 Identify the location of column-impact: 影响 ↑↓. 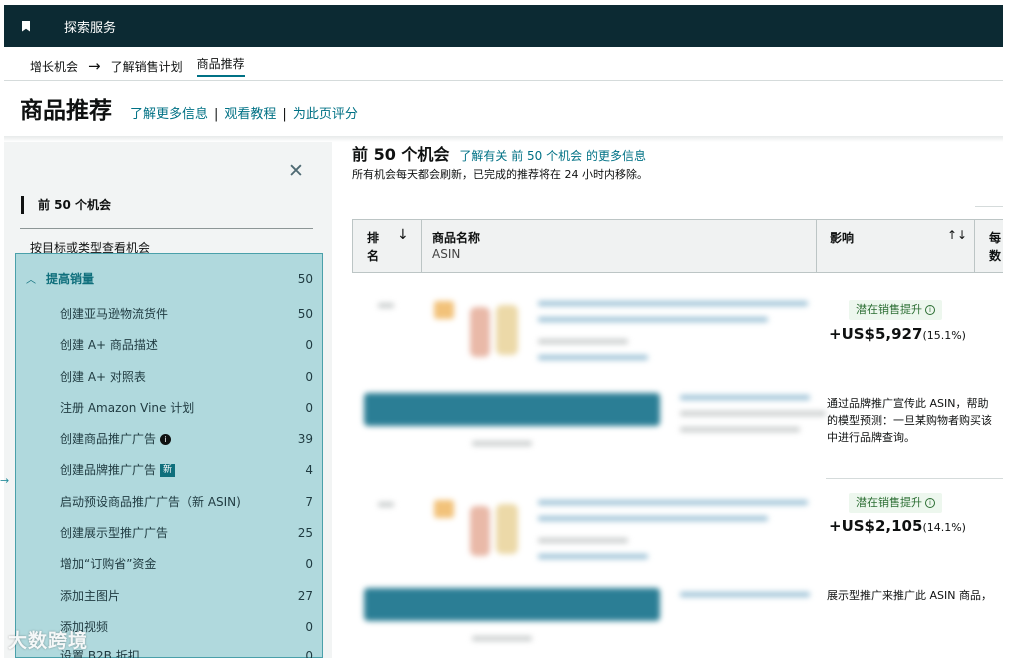
(896, 246).